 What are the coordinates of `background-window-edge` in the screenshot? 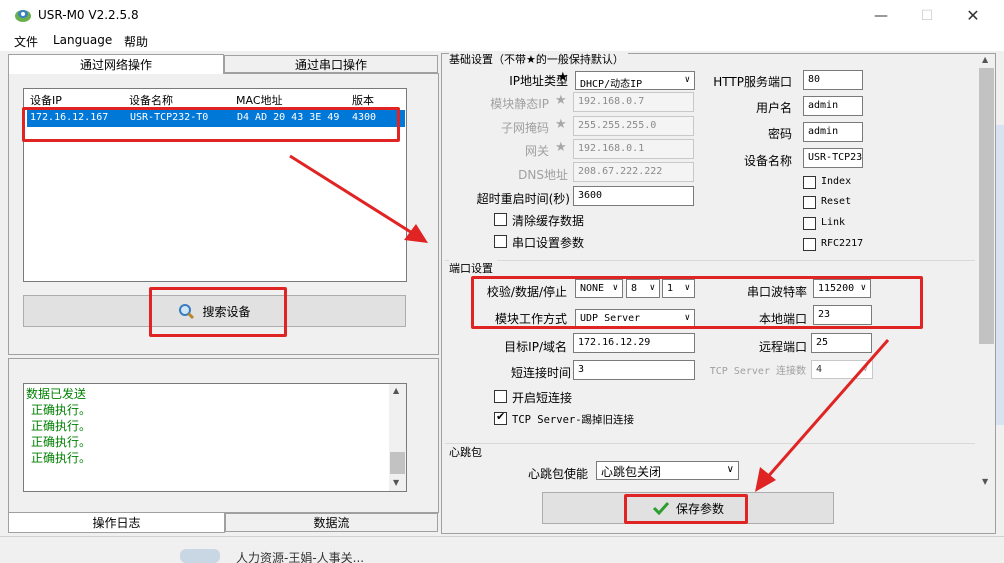 It's located at (1000, 275).